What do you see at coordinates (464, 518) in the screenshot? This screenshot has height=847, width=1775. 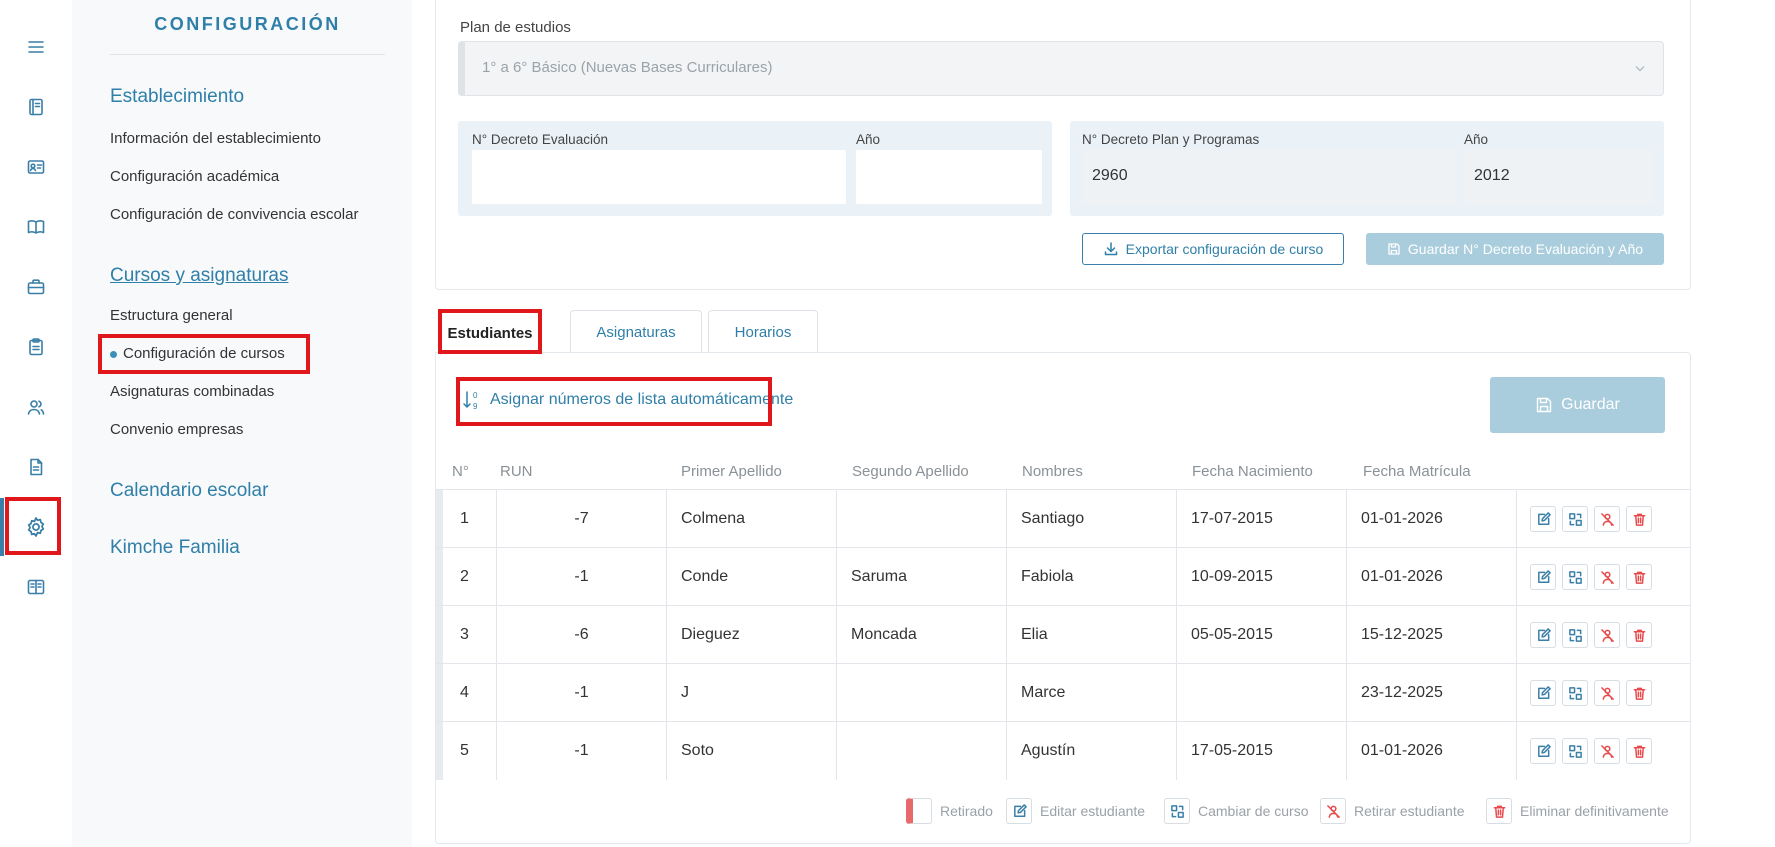 I see `cell-n: 1` at bounding box center [464, 518].